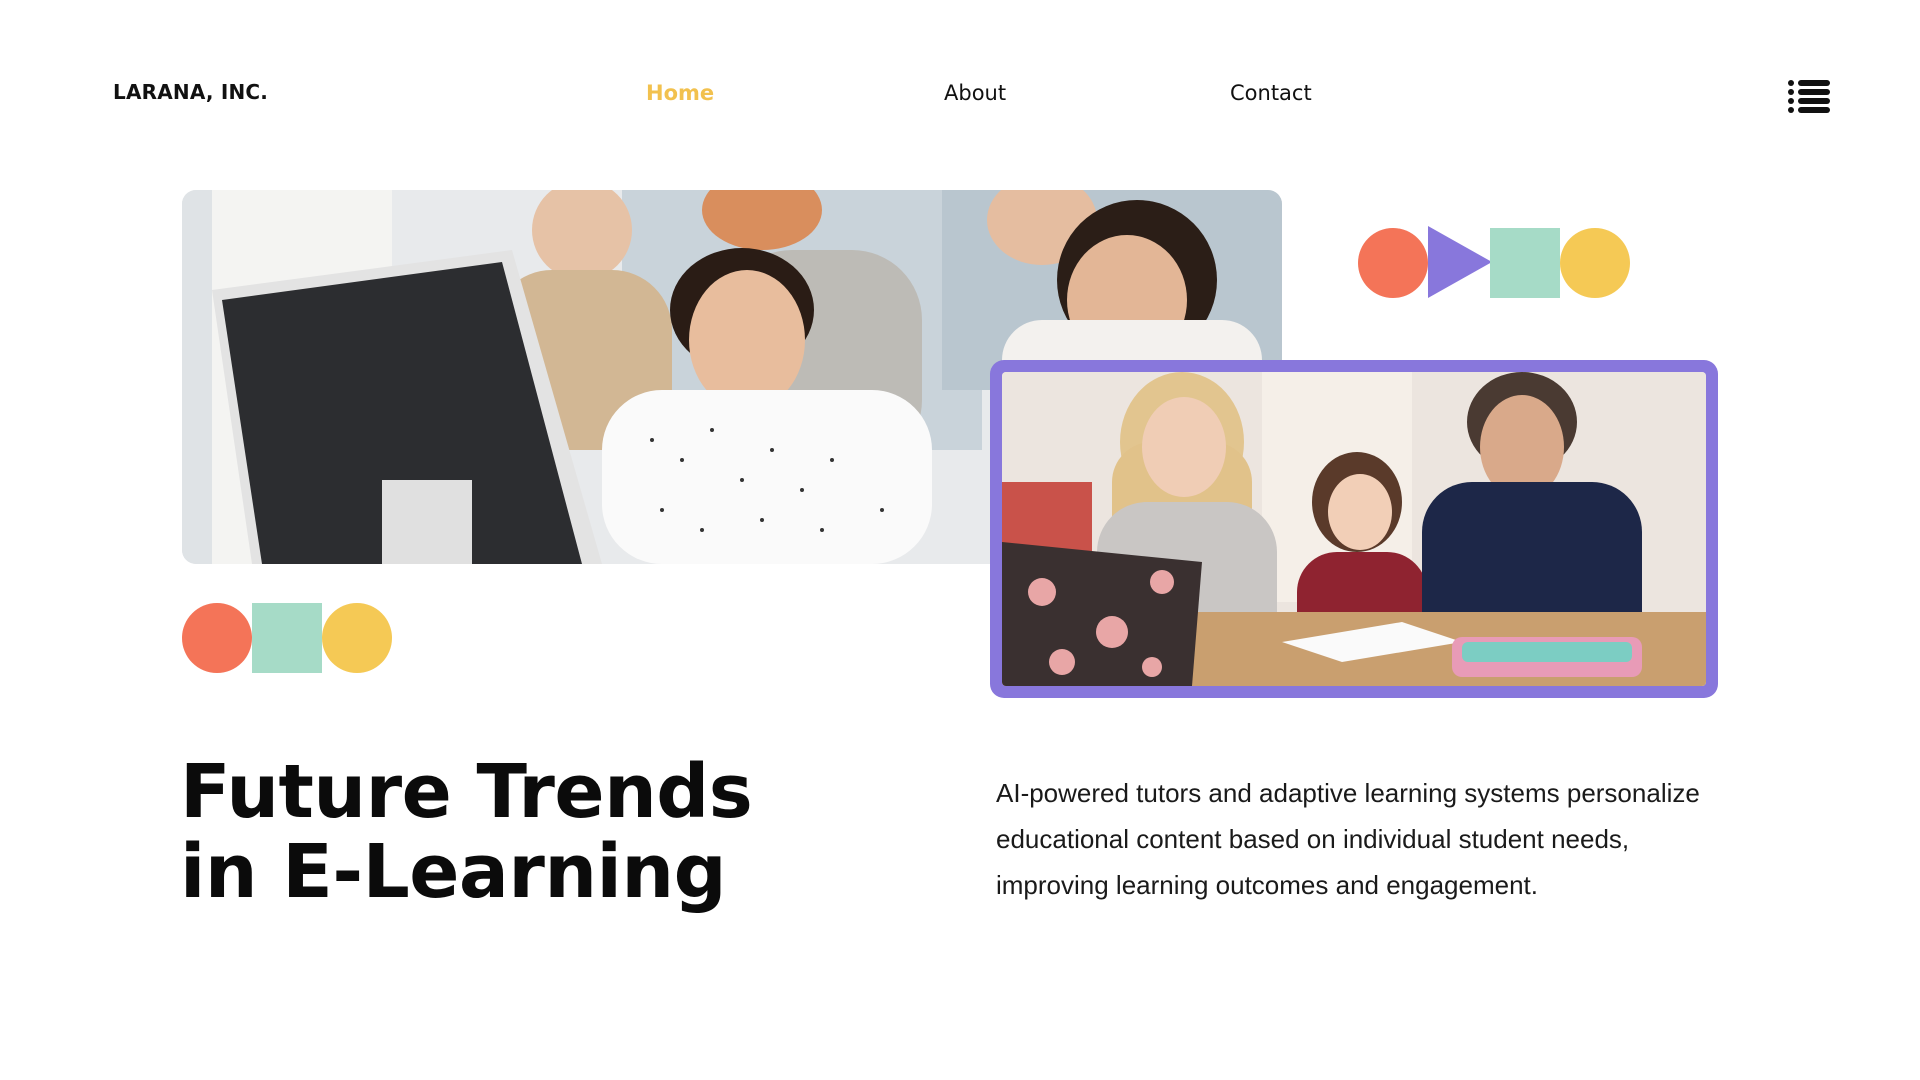 The height and width of the screenshot is (1080, 1920). I want to click on coral-circle-shape, so click(1393, 263).